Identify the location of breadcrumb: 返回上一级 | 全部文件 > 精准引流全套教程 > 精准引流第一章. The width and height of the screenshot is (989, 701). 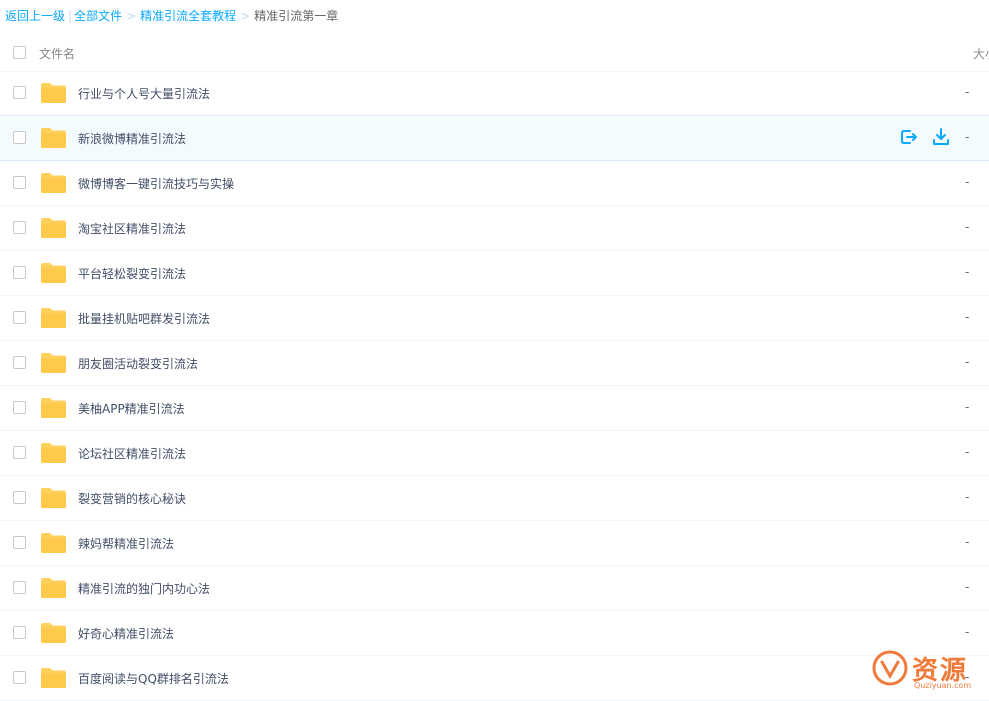
(171, 16).